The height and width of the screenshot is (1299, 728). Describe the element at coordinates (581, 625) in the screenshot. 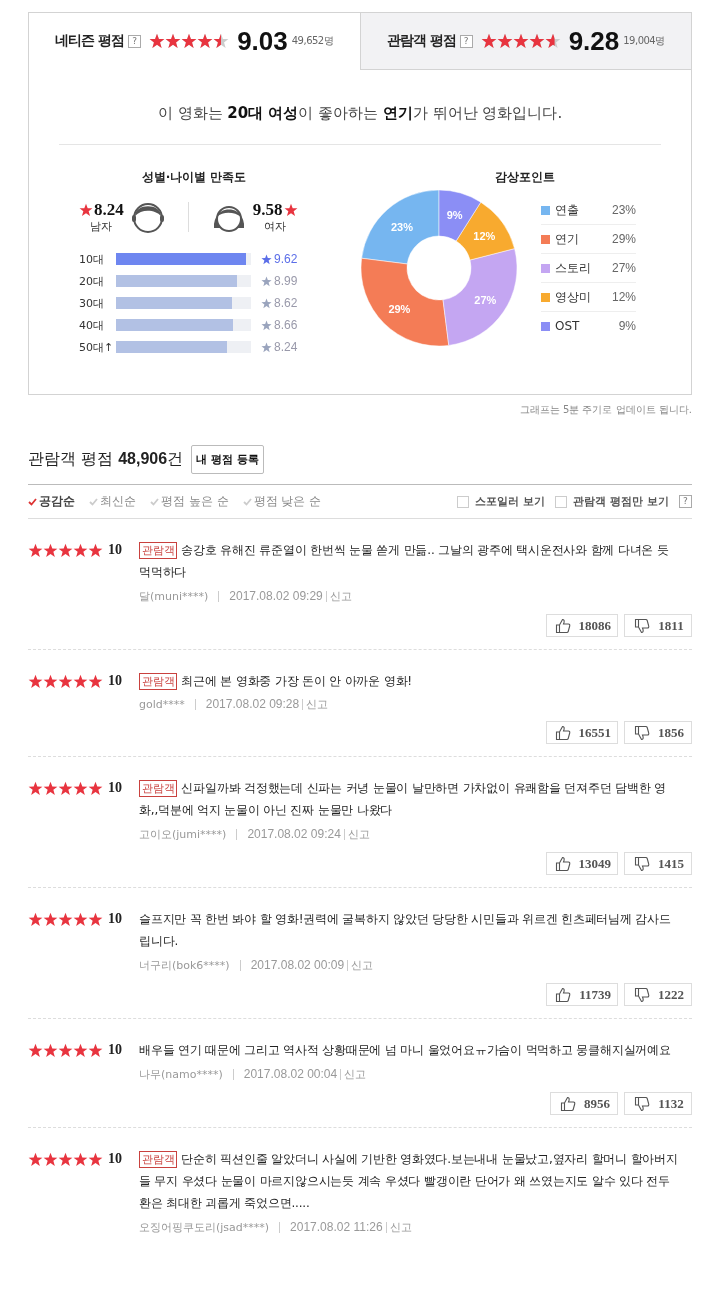

I see `like-button: 18086` at that location.